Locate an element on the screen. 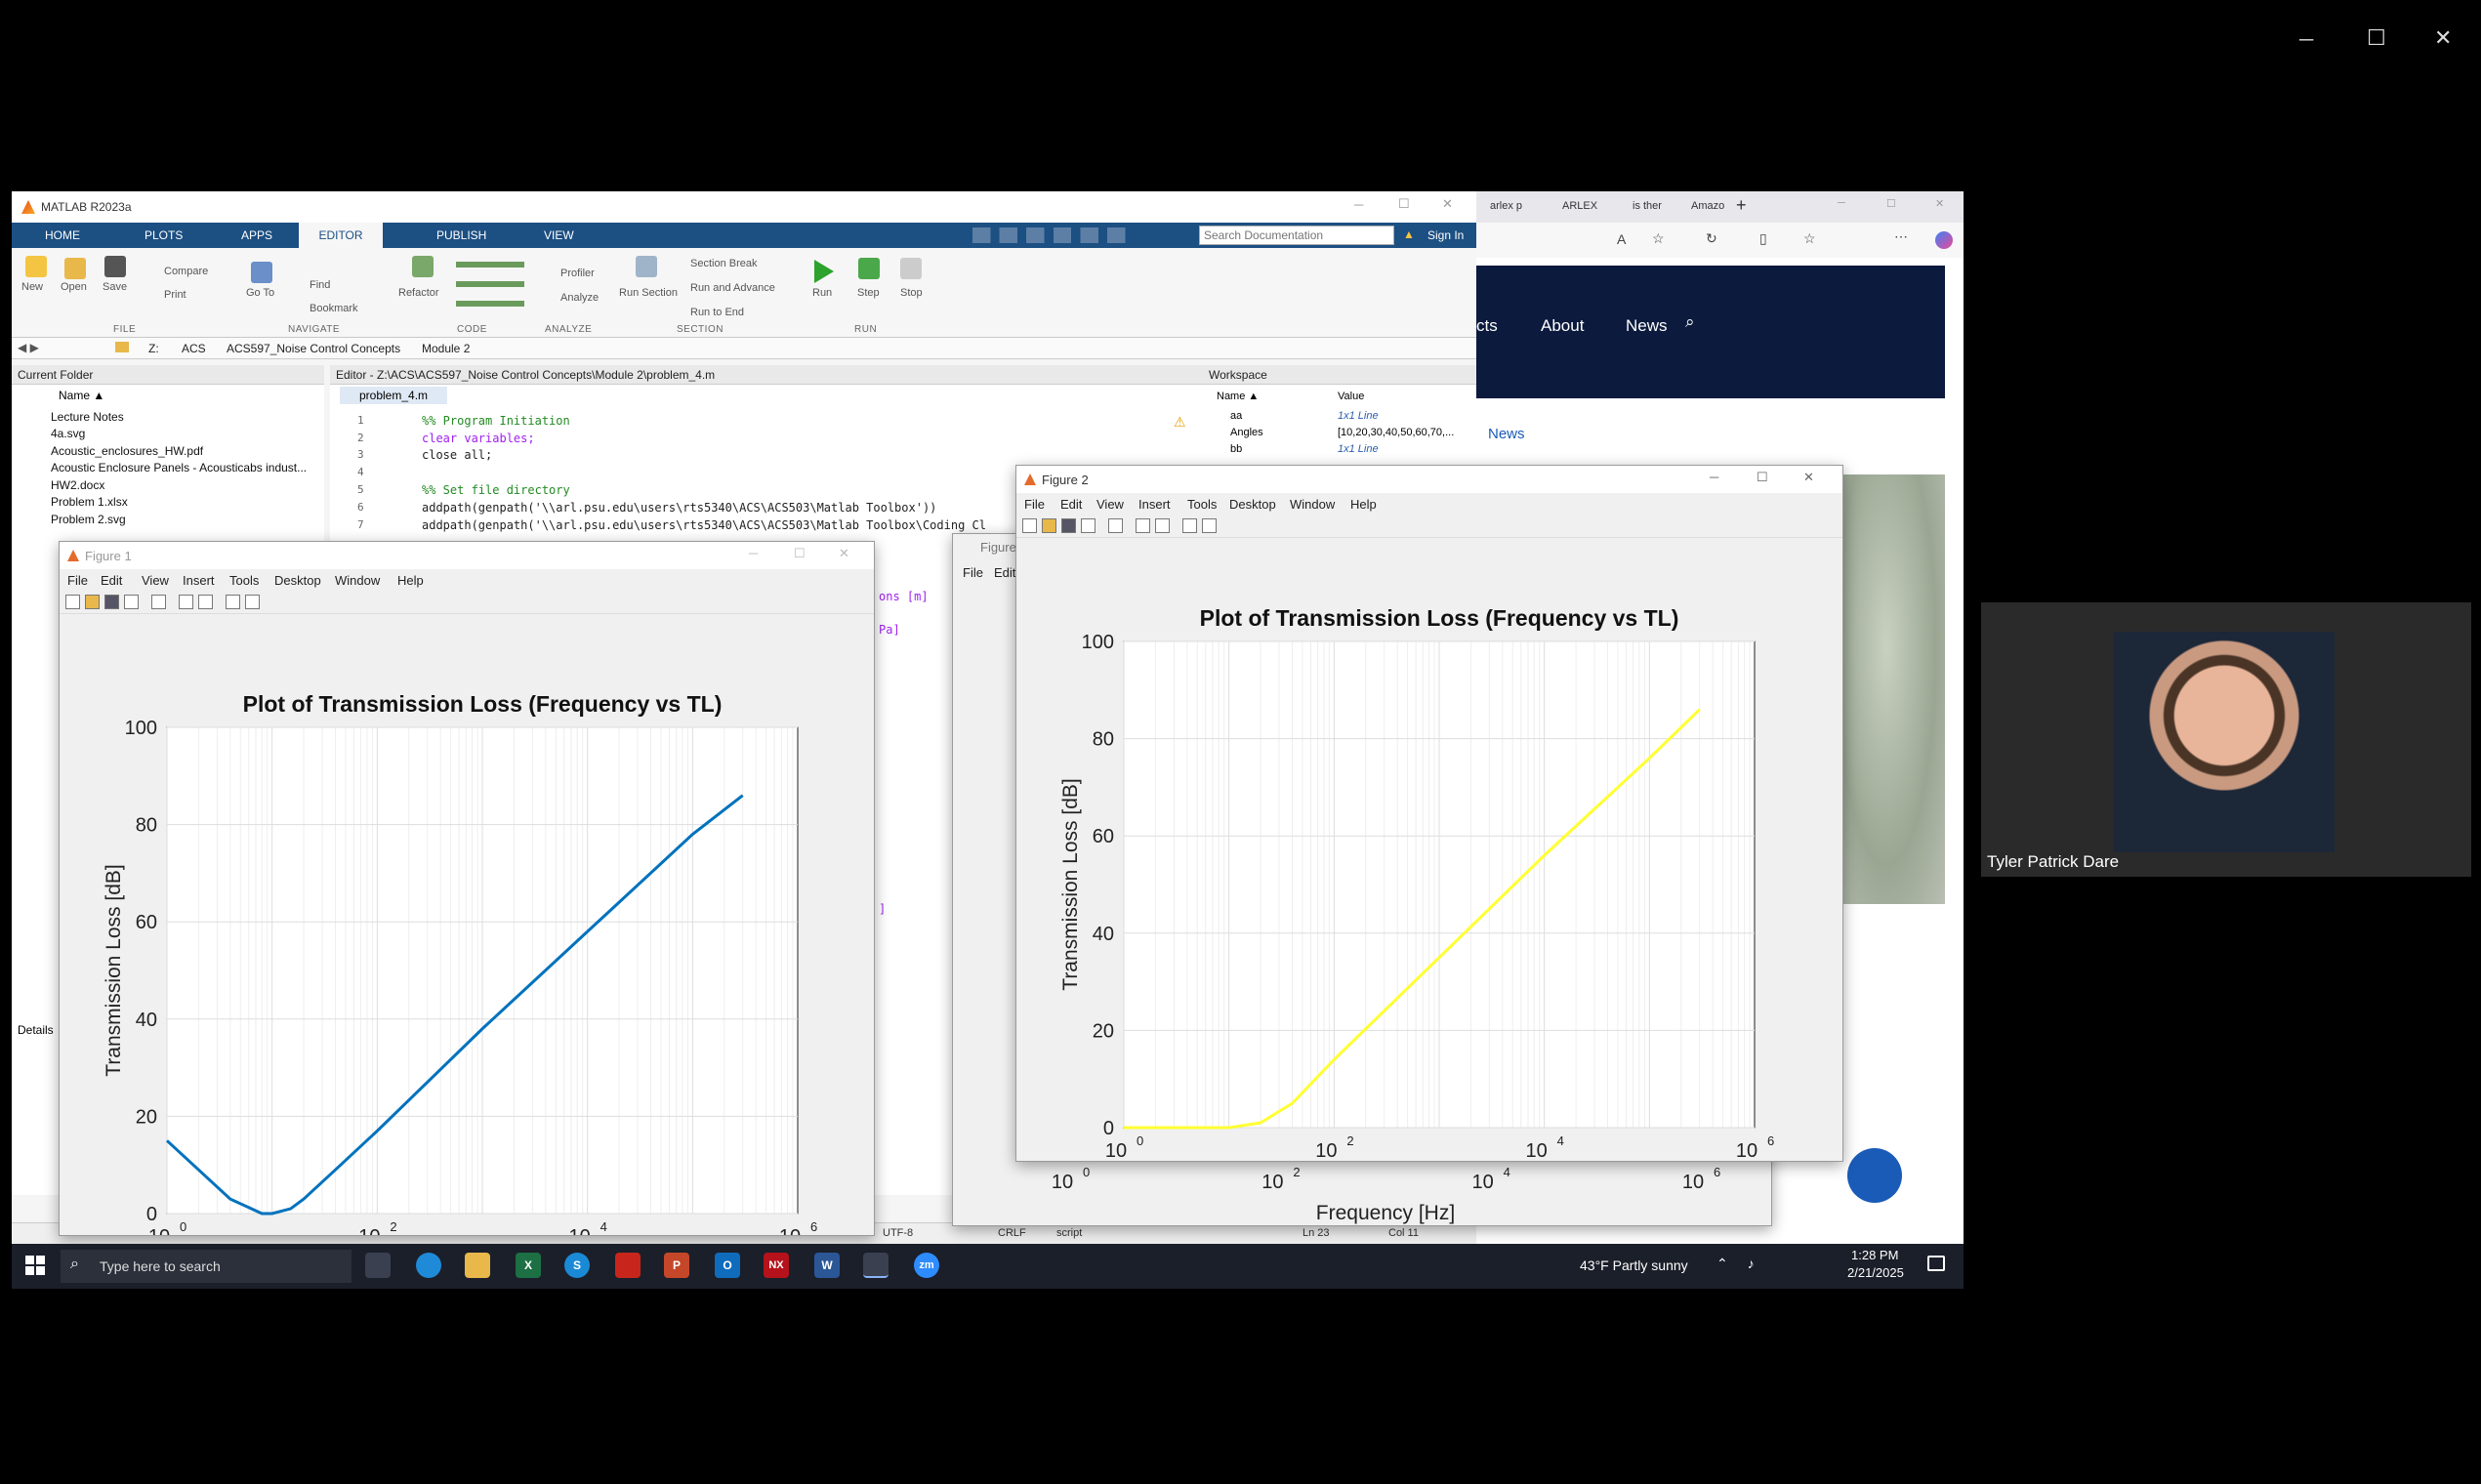 The image size is (2481, 1484). file-item: HW2.docx is located at coordinates (77, 485).